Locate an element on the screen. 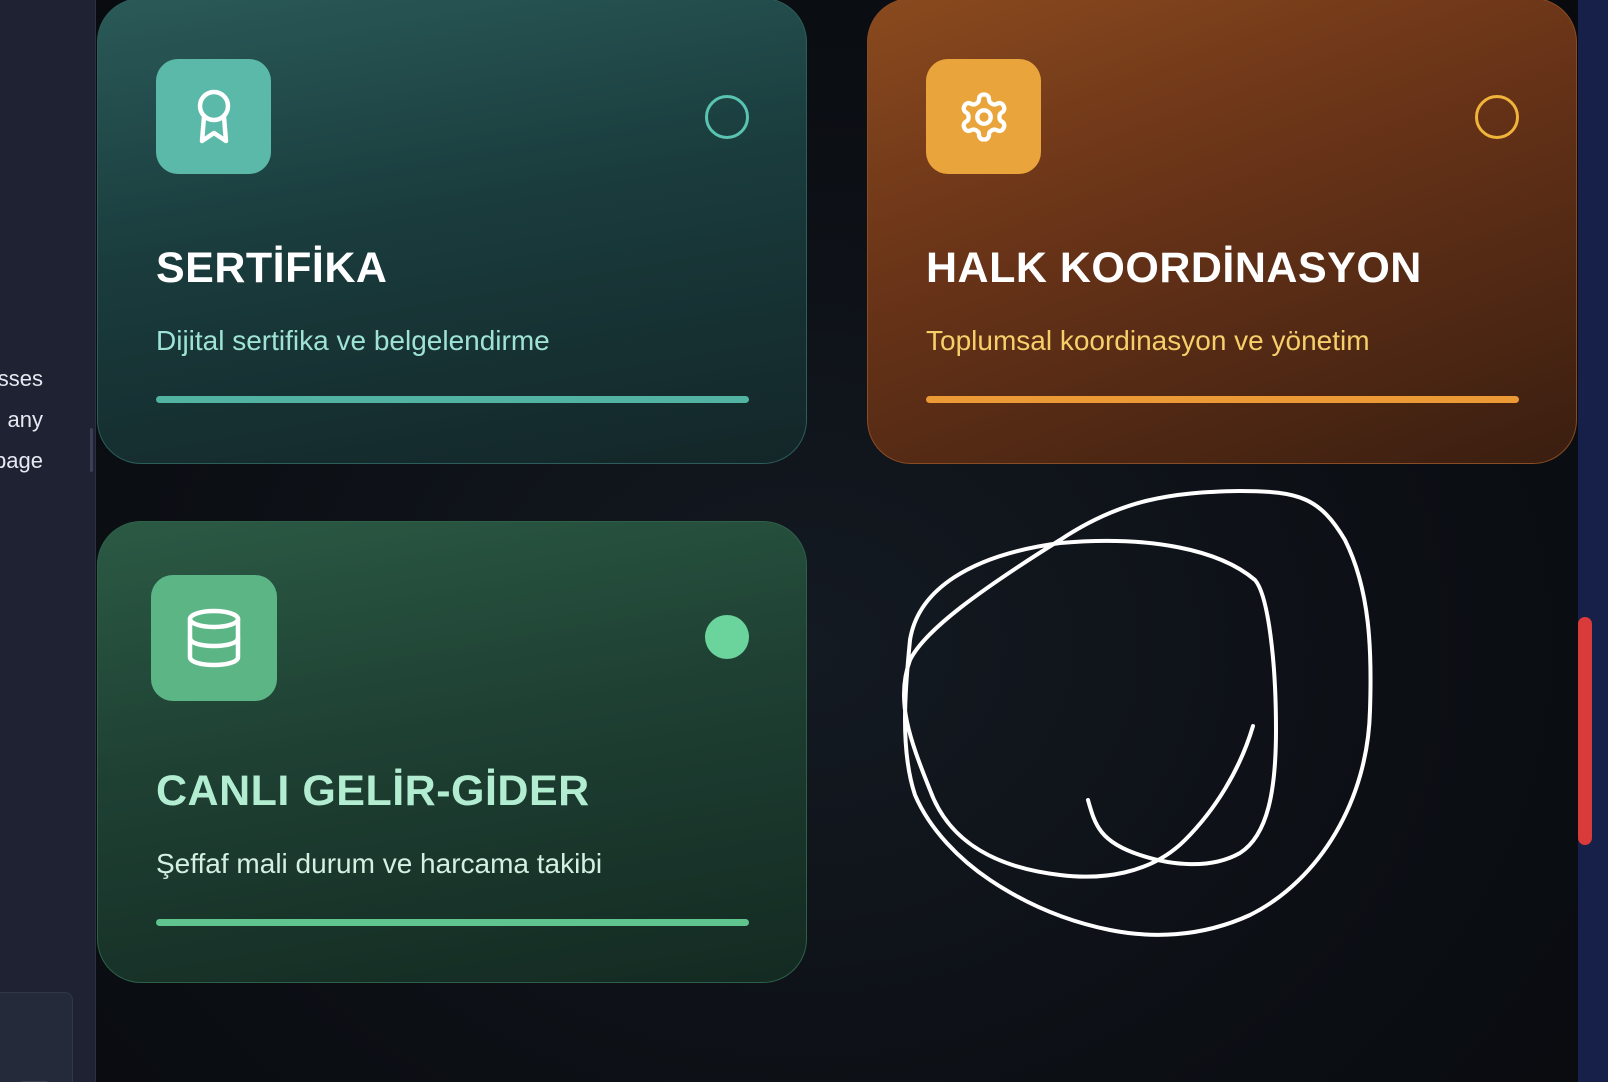  right-panel-edge is located at coordinates (1593, 541).